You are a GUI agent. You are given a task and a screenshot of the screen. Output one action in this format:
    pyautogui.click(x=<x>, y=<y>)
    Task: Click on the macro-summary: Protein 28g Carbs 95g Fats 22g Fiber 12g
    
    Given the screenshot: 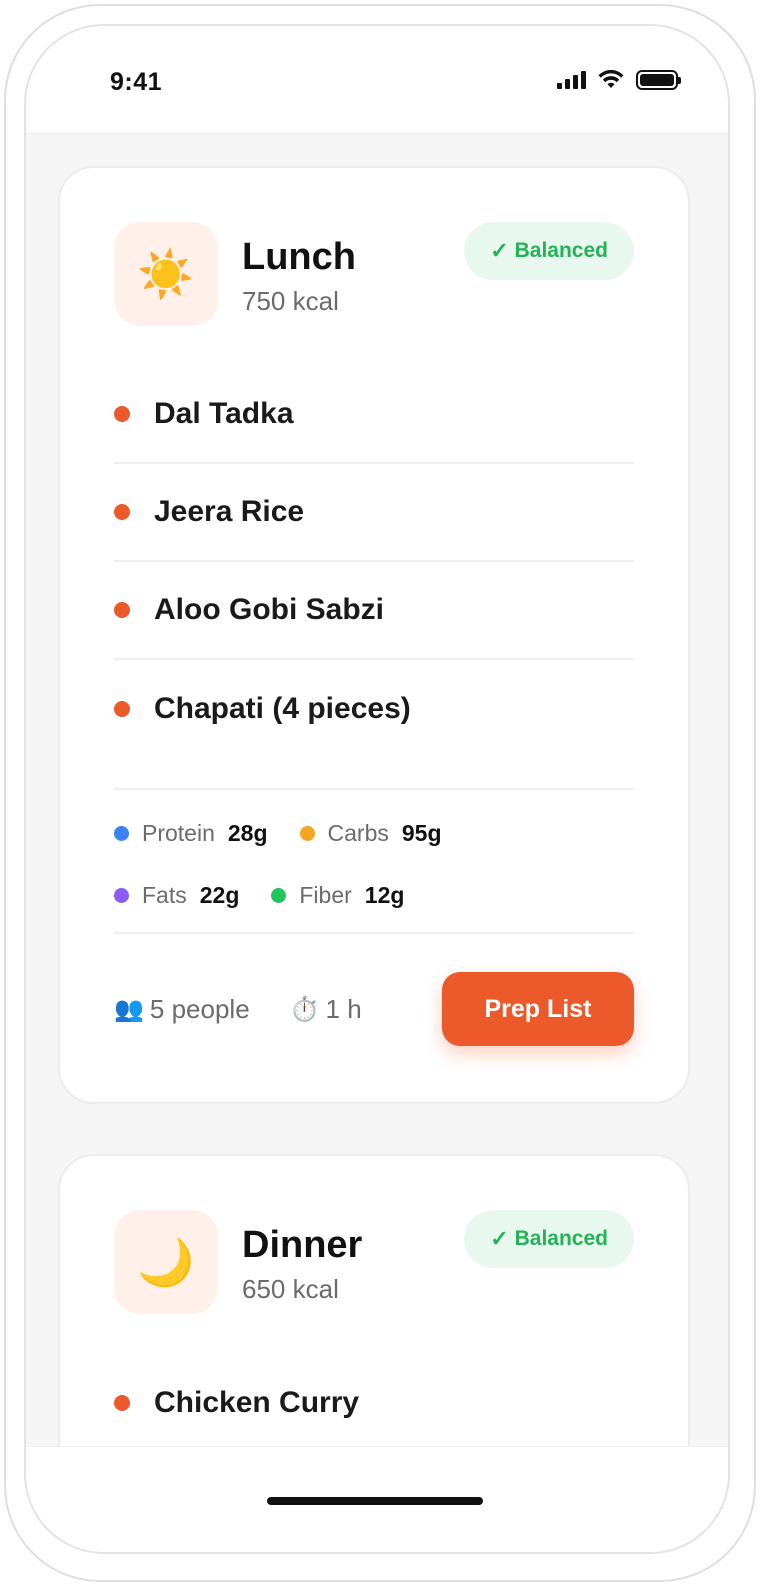 What is the action you would take?
    pyautogui.click(x=374, y=861)
    